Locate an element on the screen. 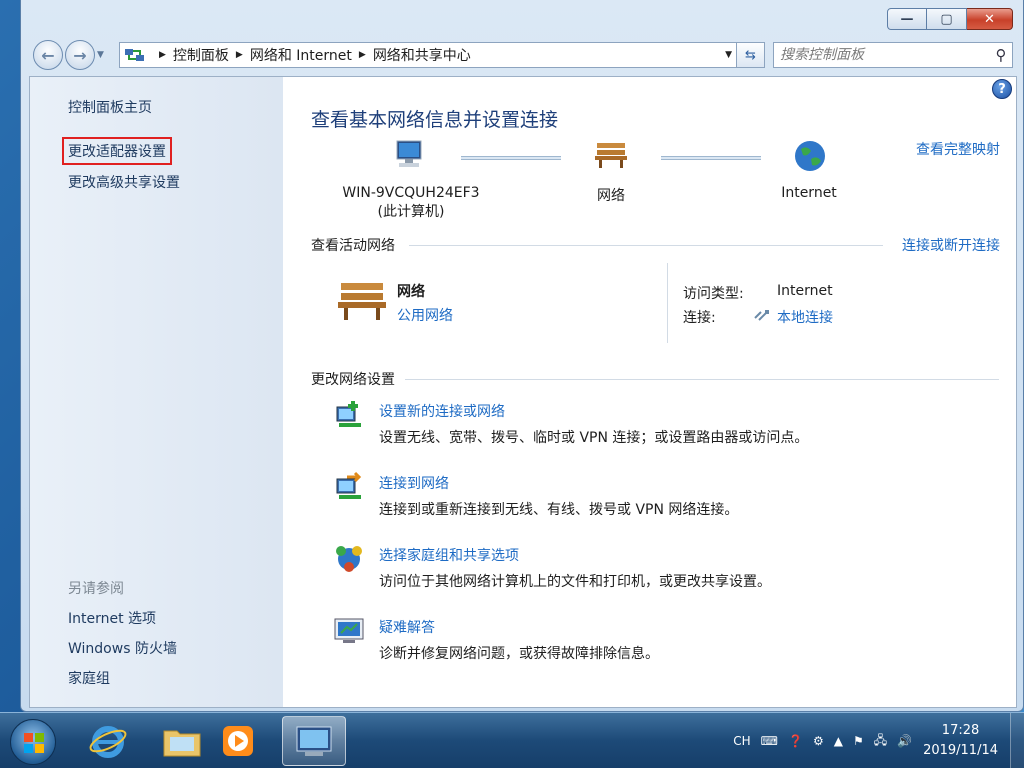  internet-explorer-icon is located at coordinates (108, 742).